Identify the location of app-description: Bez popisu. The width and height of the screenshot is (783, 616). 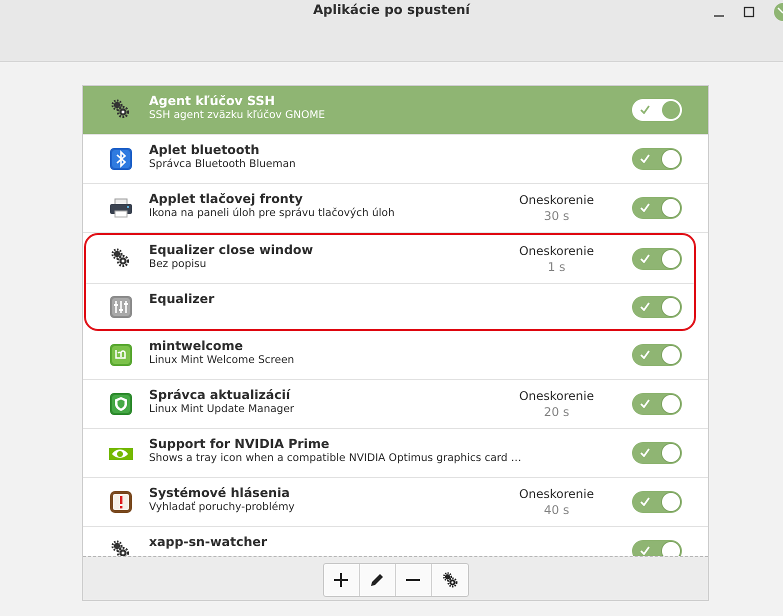
(178, 264).